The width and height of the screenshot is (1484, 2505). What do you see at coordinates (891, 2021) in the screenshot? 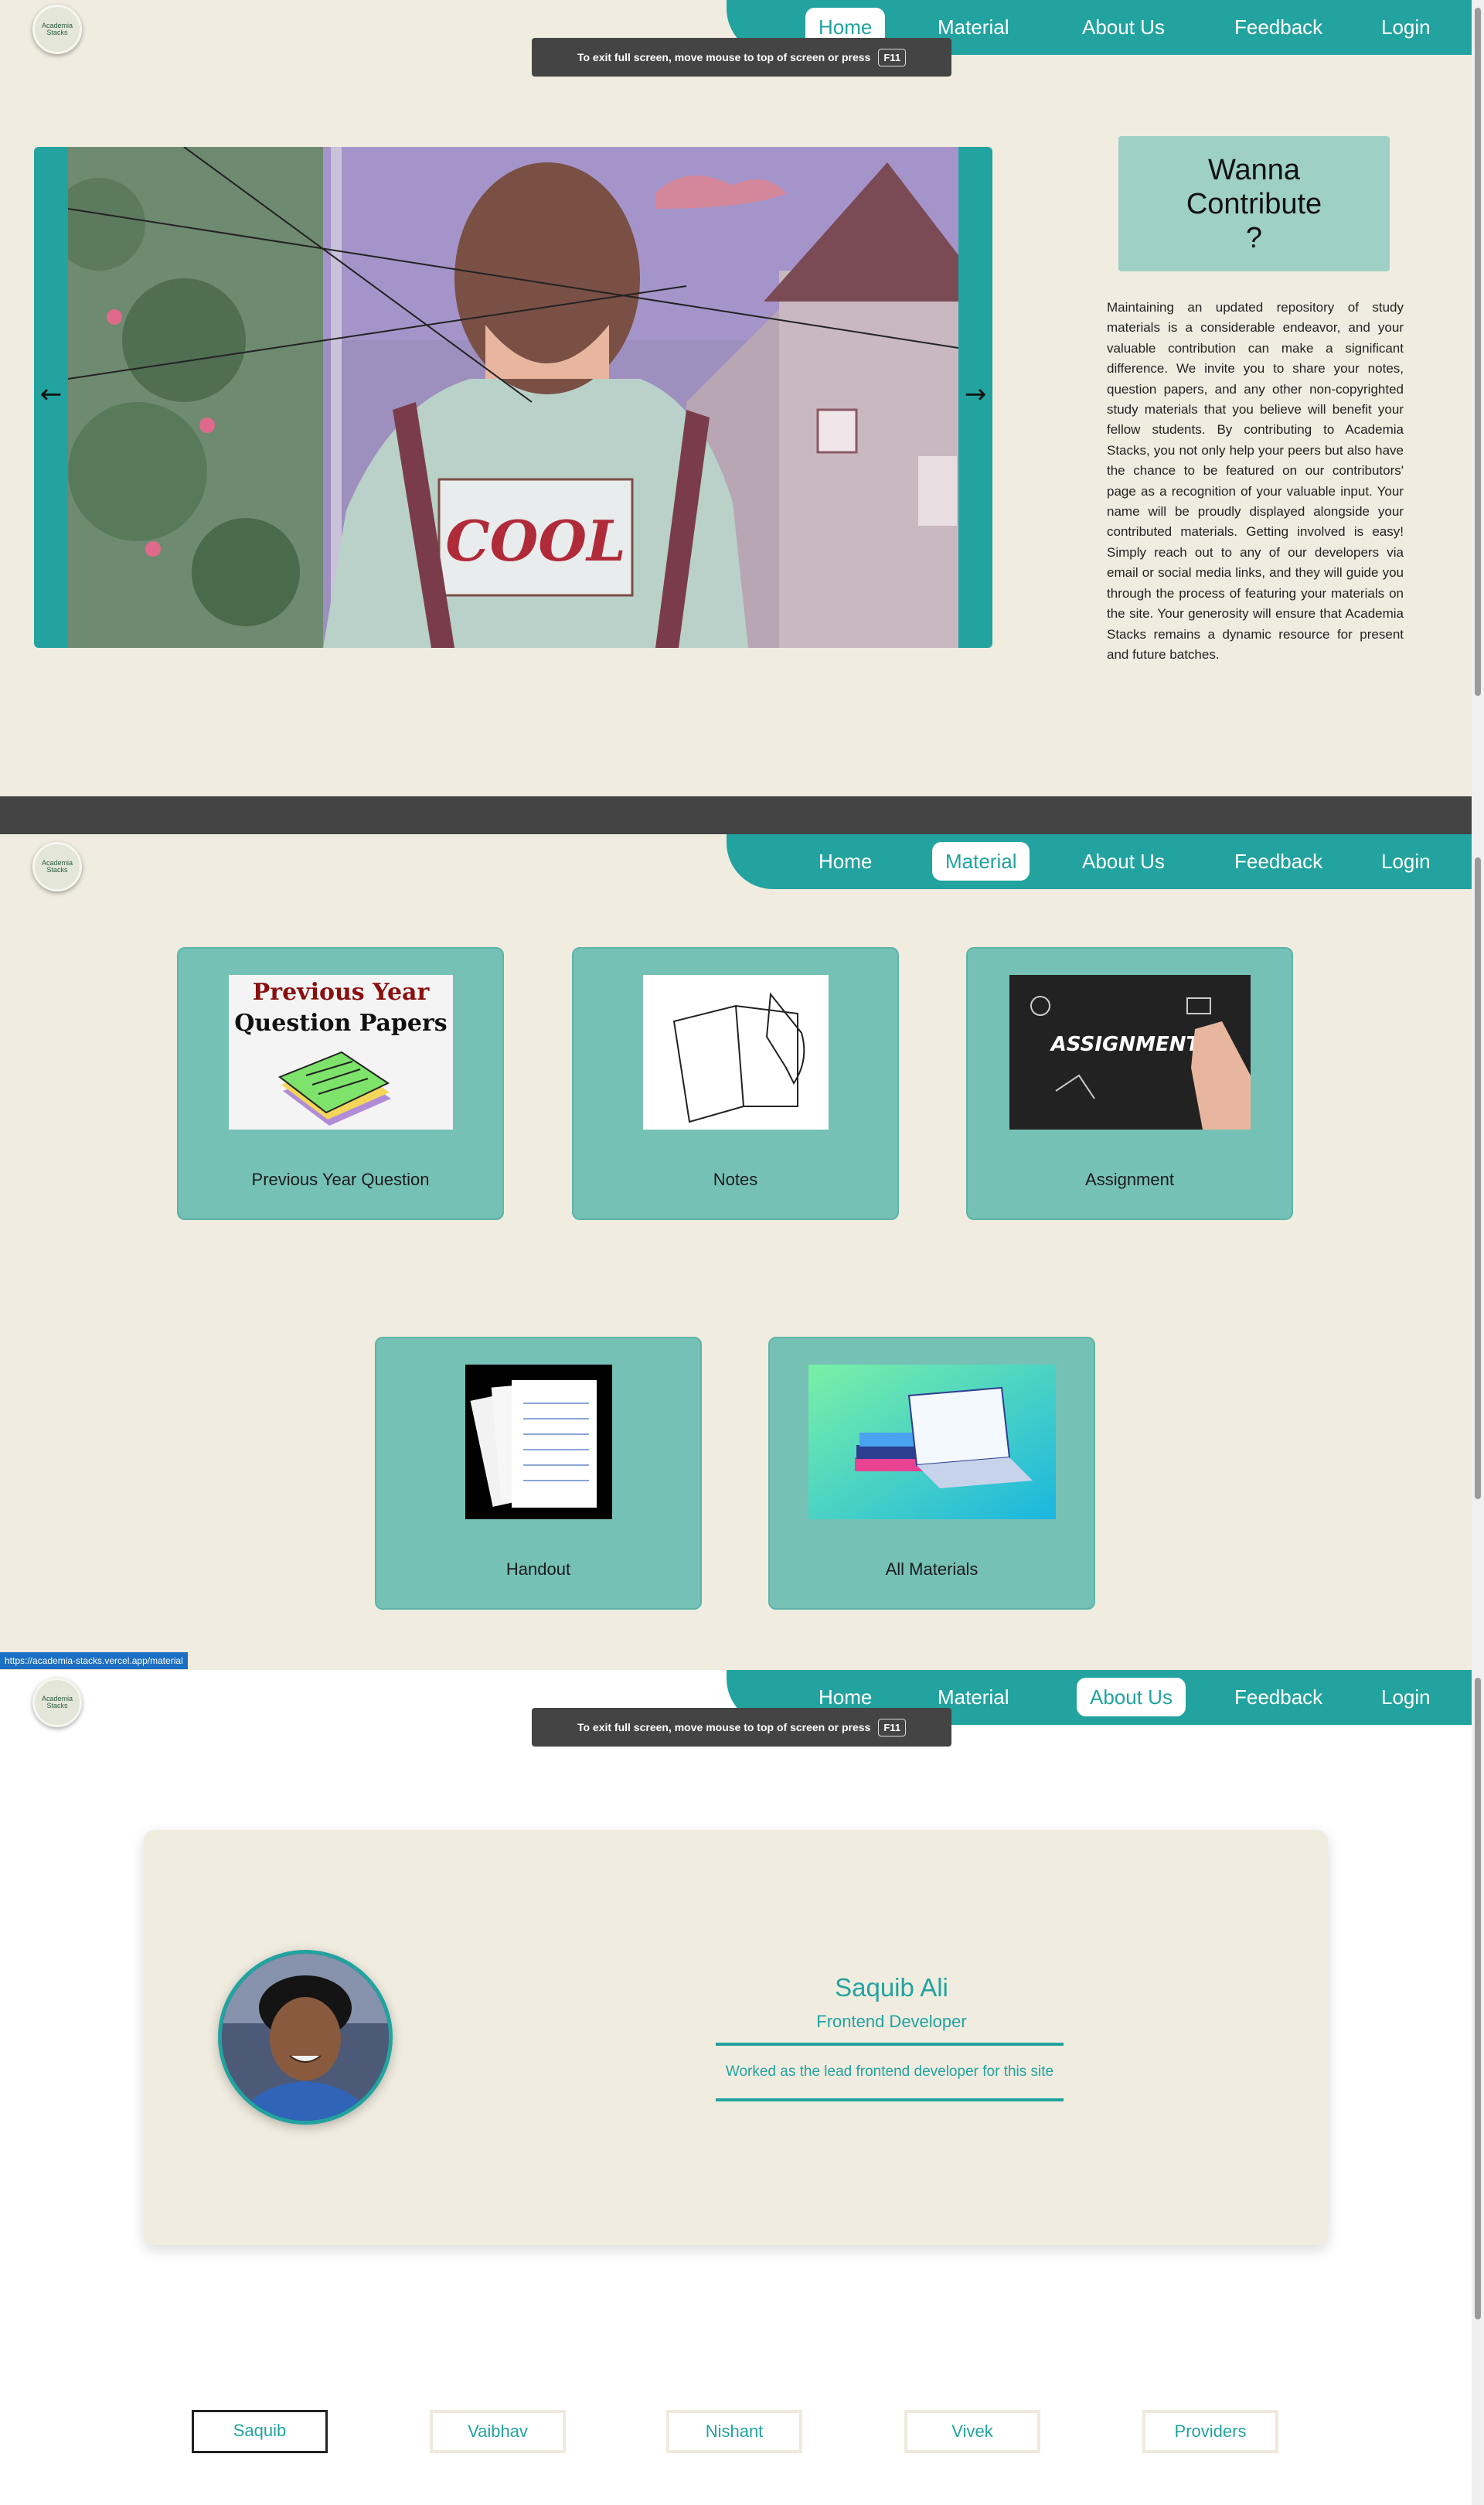
I see `member-role: Frontend Developer` at bounding box center [891, 2021].